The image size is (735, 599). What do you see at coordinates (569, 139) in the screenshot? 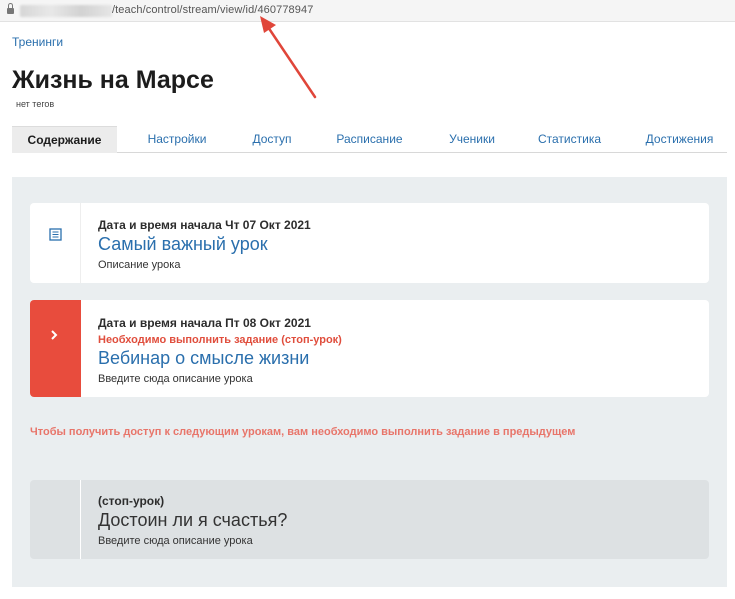
I see `tab-statistics: Статистика` at bounding box center [569, 139].